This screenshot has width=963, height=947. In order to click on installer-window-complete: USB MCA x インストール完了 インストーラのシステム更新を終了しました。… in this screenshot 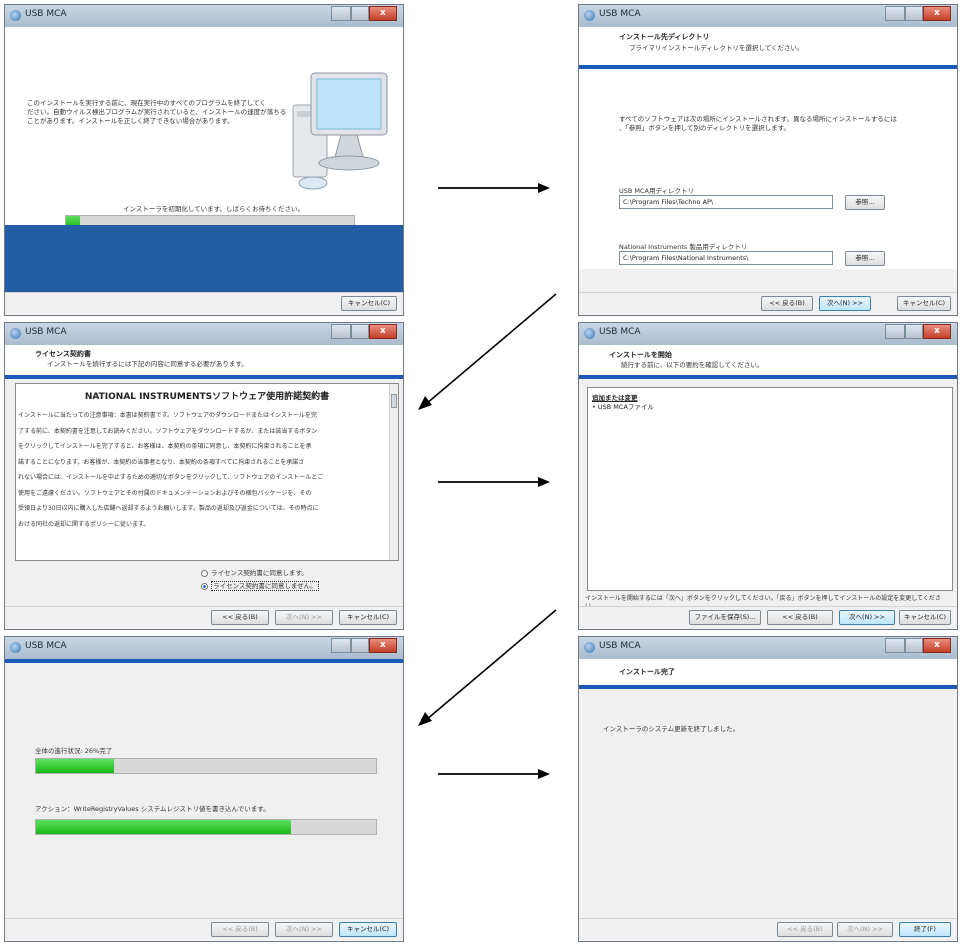, I will do `click(768, 789)`.